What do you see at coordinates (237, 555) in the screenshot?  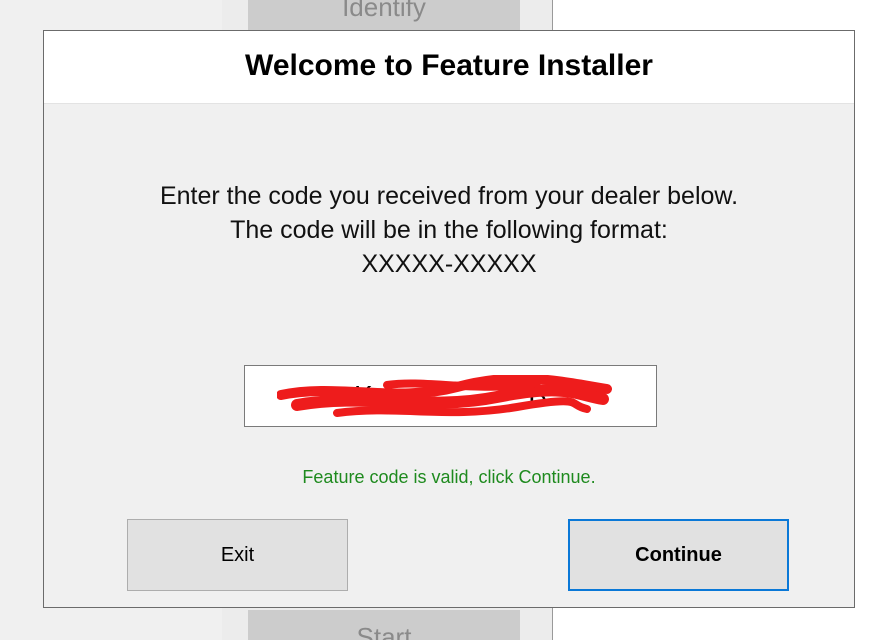 I see `exit-button: Exit` at bounding box center [237, 555].